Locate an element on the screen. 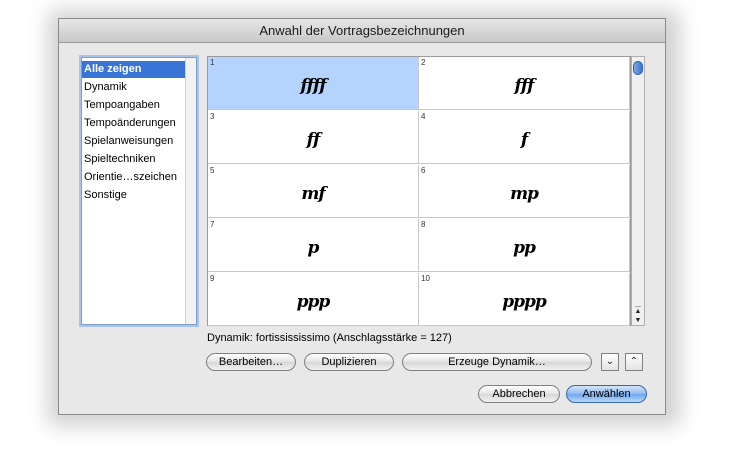 The width and height of the screenshot is (735, 469). title-bar: Anwahl der Vortragsbezeichnungen is located at coordinates (362, 31).